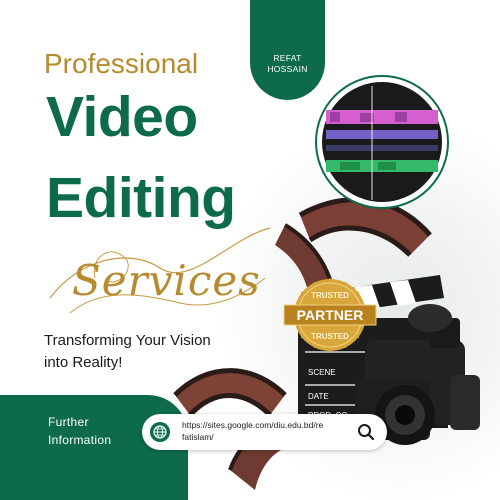 The width and height of the screenshot is (500, 500). I want to click on seal-top-text: TRUSTED, so click(330, 295).